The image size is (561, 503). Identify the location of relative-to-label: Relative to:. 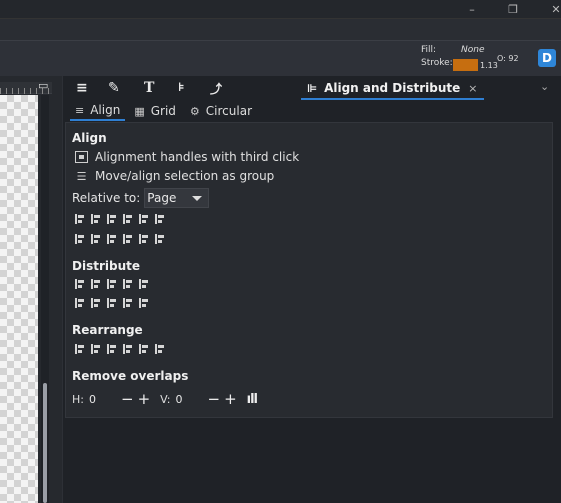
(106, 198).